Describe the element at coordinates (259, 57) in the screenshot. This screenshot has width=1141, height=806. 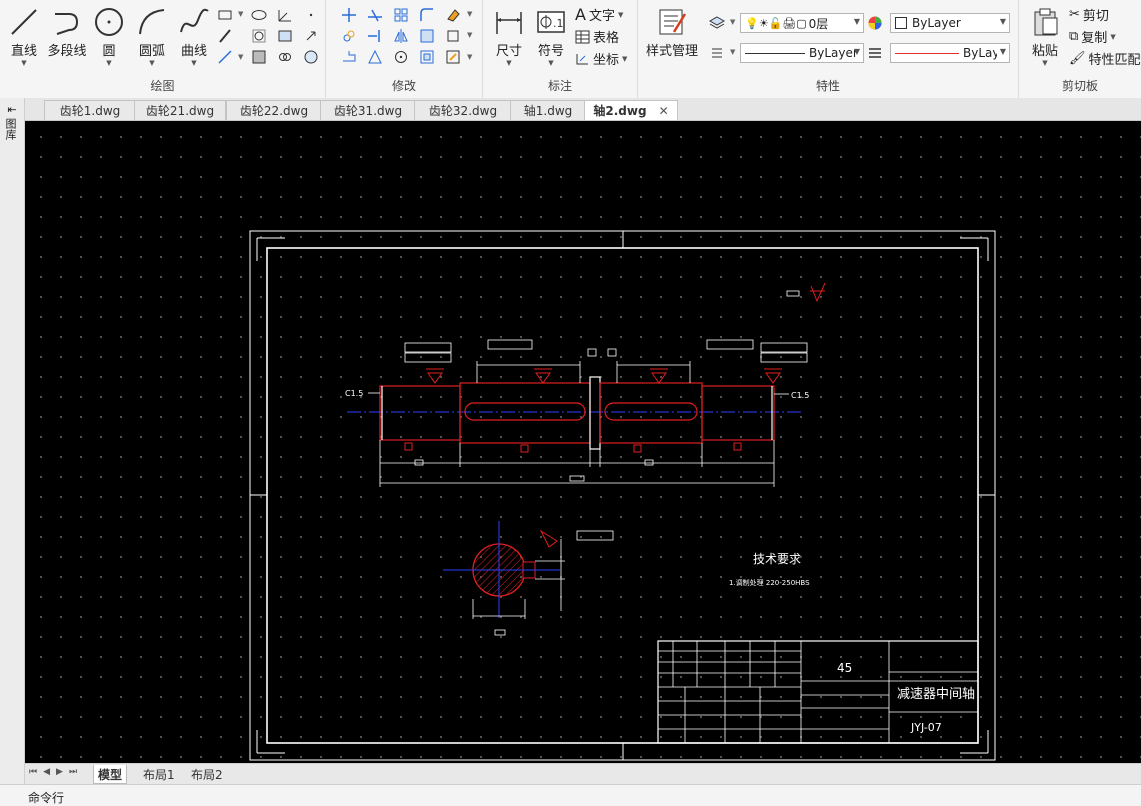
I see `hatch-button` at that location.